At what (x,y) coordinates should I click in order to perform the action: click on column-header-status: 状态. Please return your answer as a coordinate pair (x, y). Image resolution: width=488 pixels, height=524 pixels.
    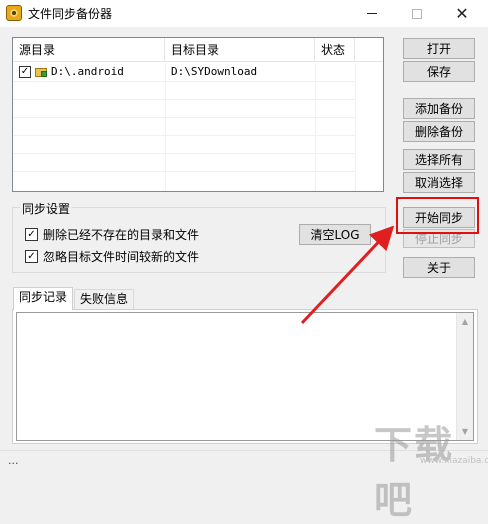
    Looking at the image, I should click on (335, 50).